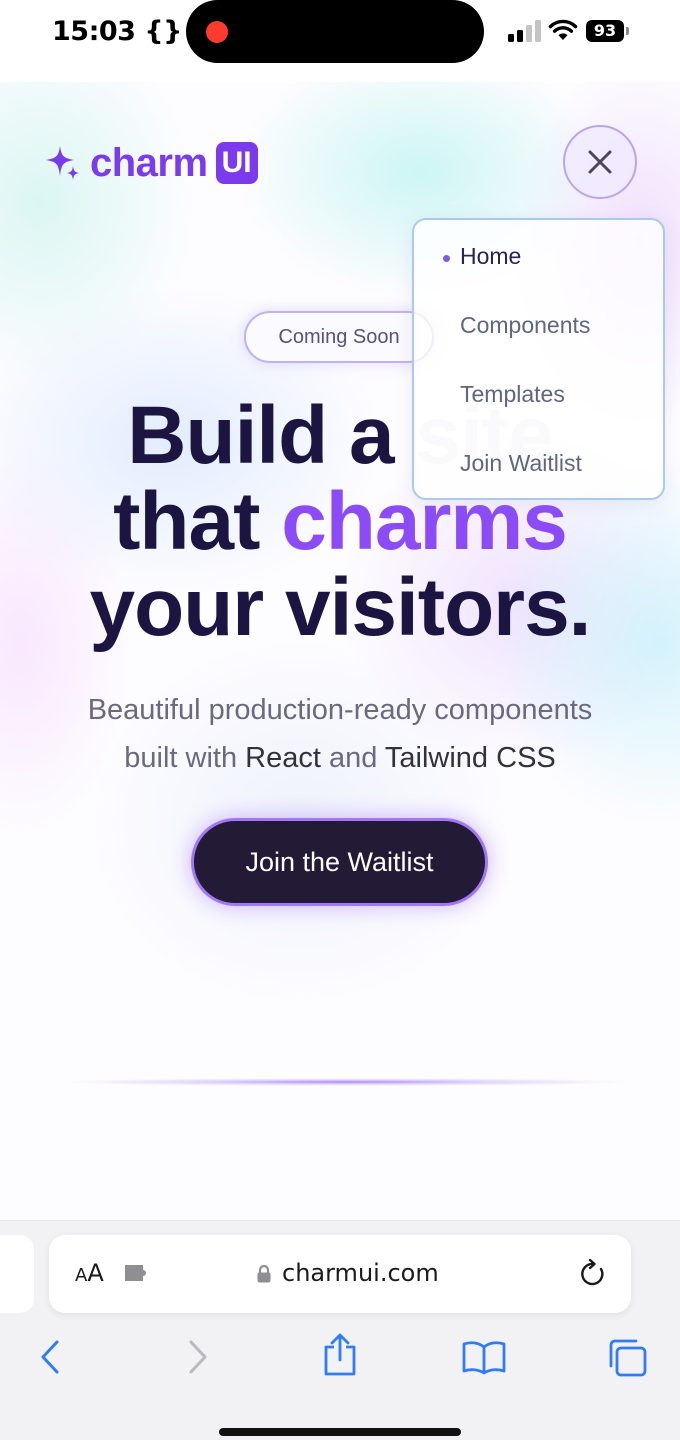 The height and width of the screenshot is (1440, 680). Describe the element at coordinates (339, 862) in the screenshot. I see `join-waitlist-button: Join the Waitlist` at that location.